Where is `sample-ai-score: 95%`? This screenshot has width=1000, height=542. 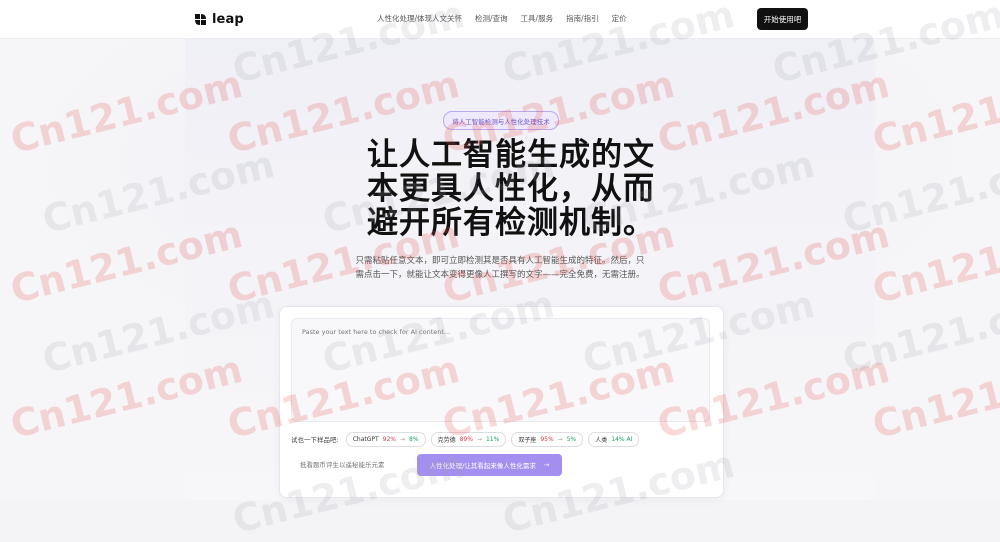 sample-ai-score: 95% is located at coordinates (547, 439).